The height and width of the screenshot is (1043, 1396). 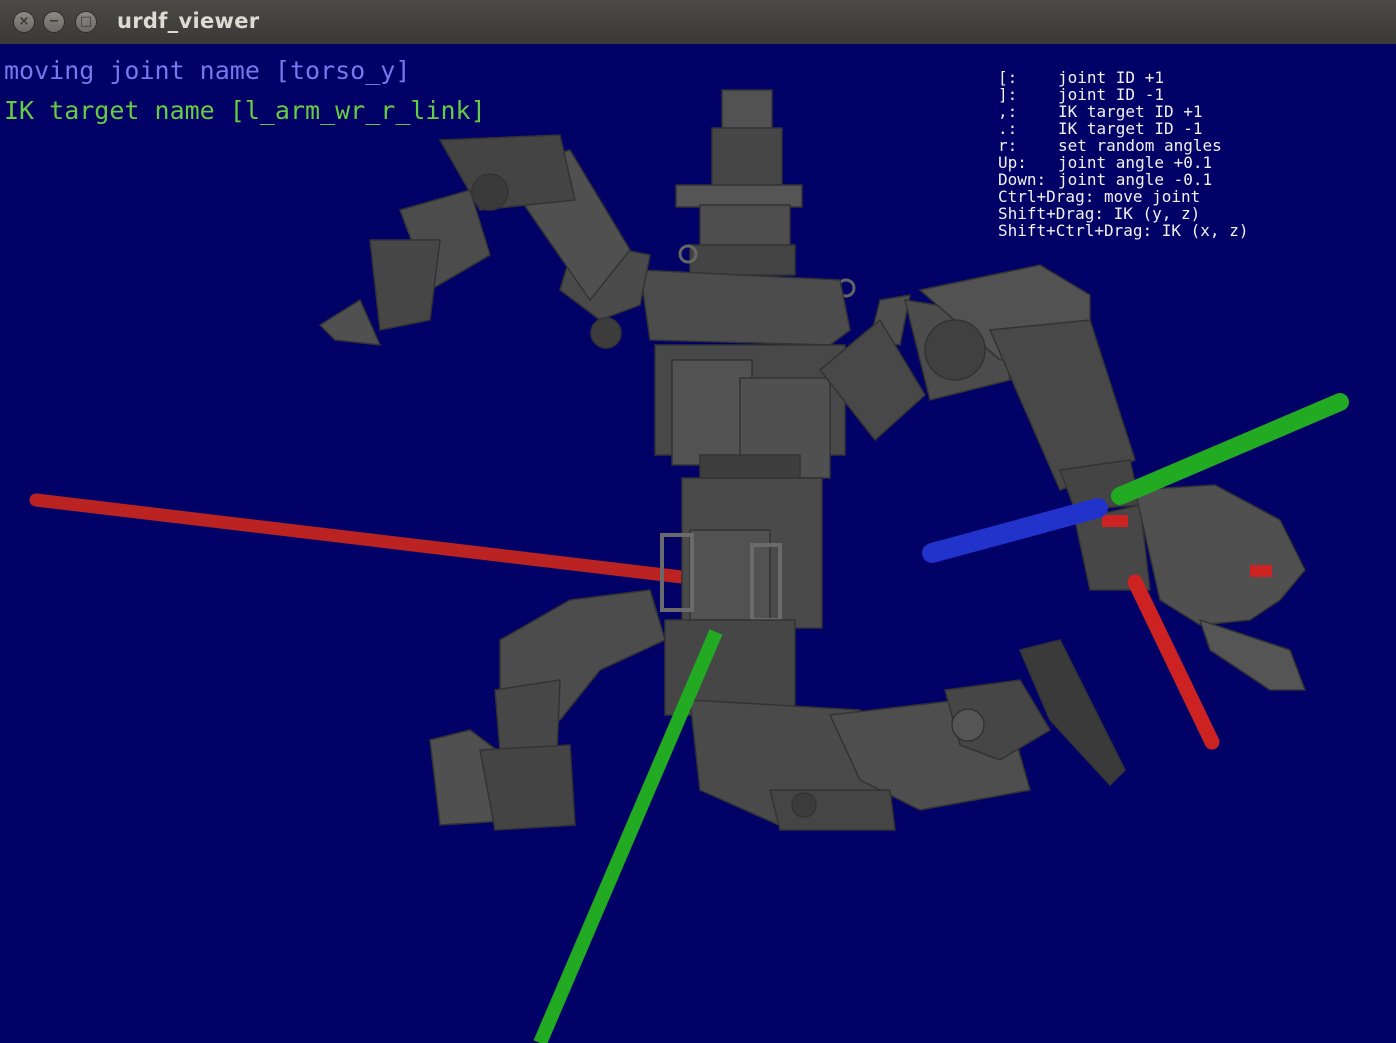 I want to click on close-button: ×, so click(x=24, y=22).